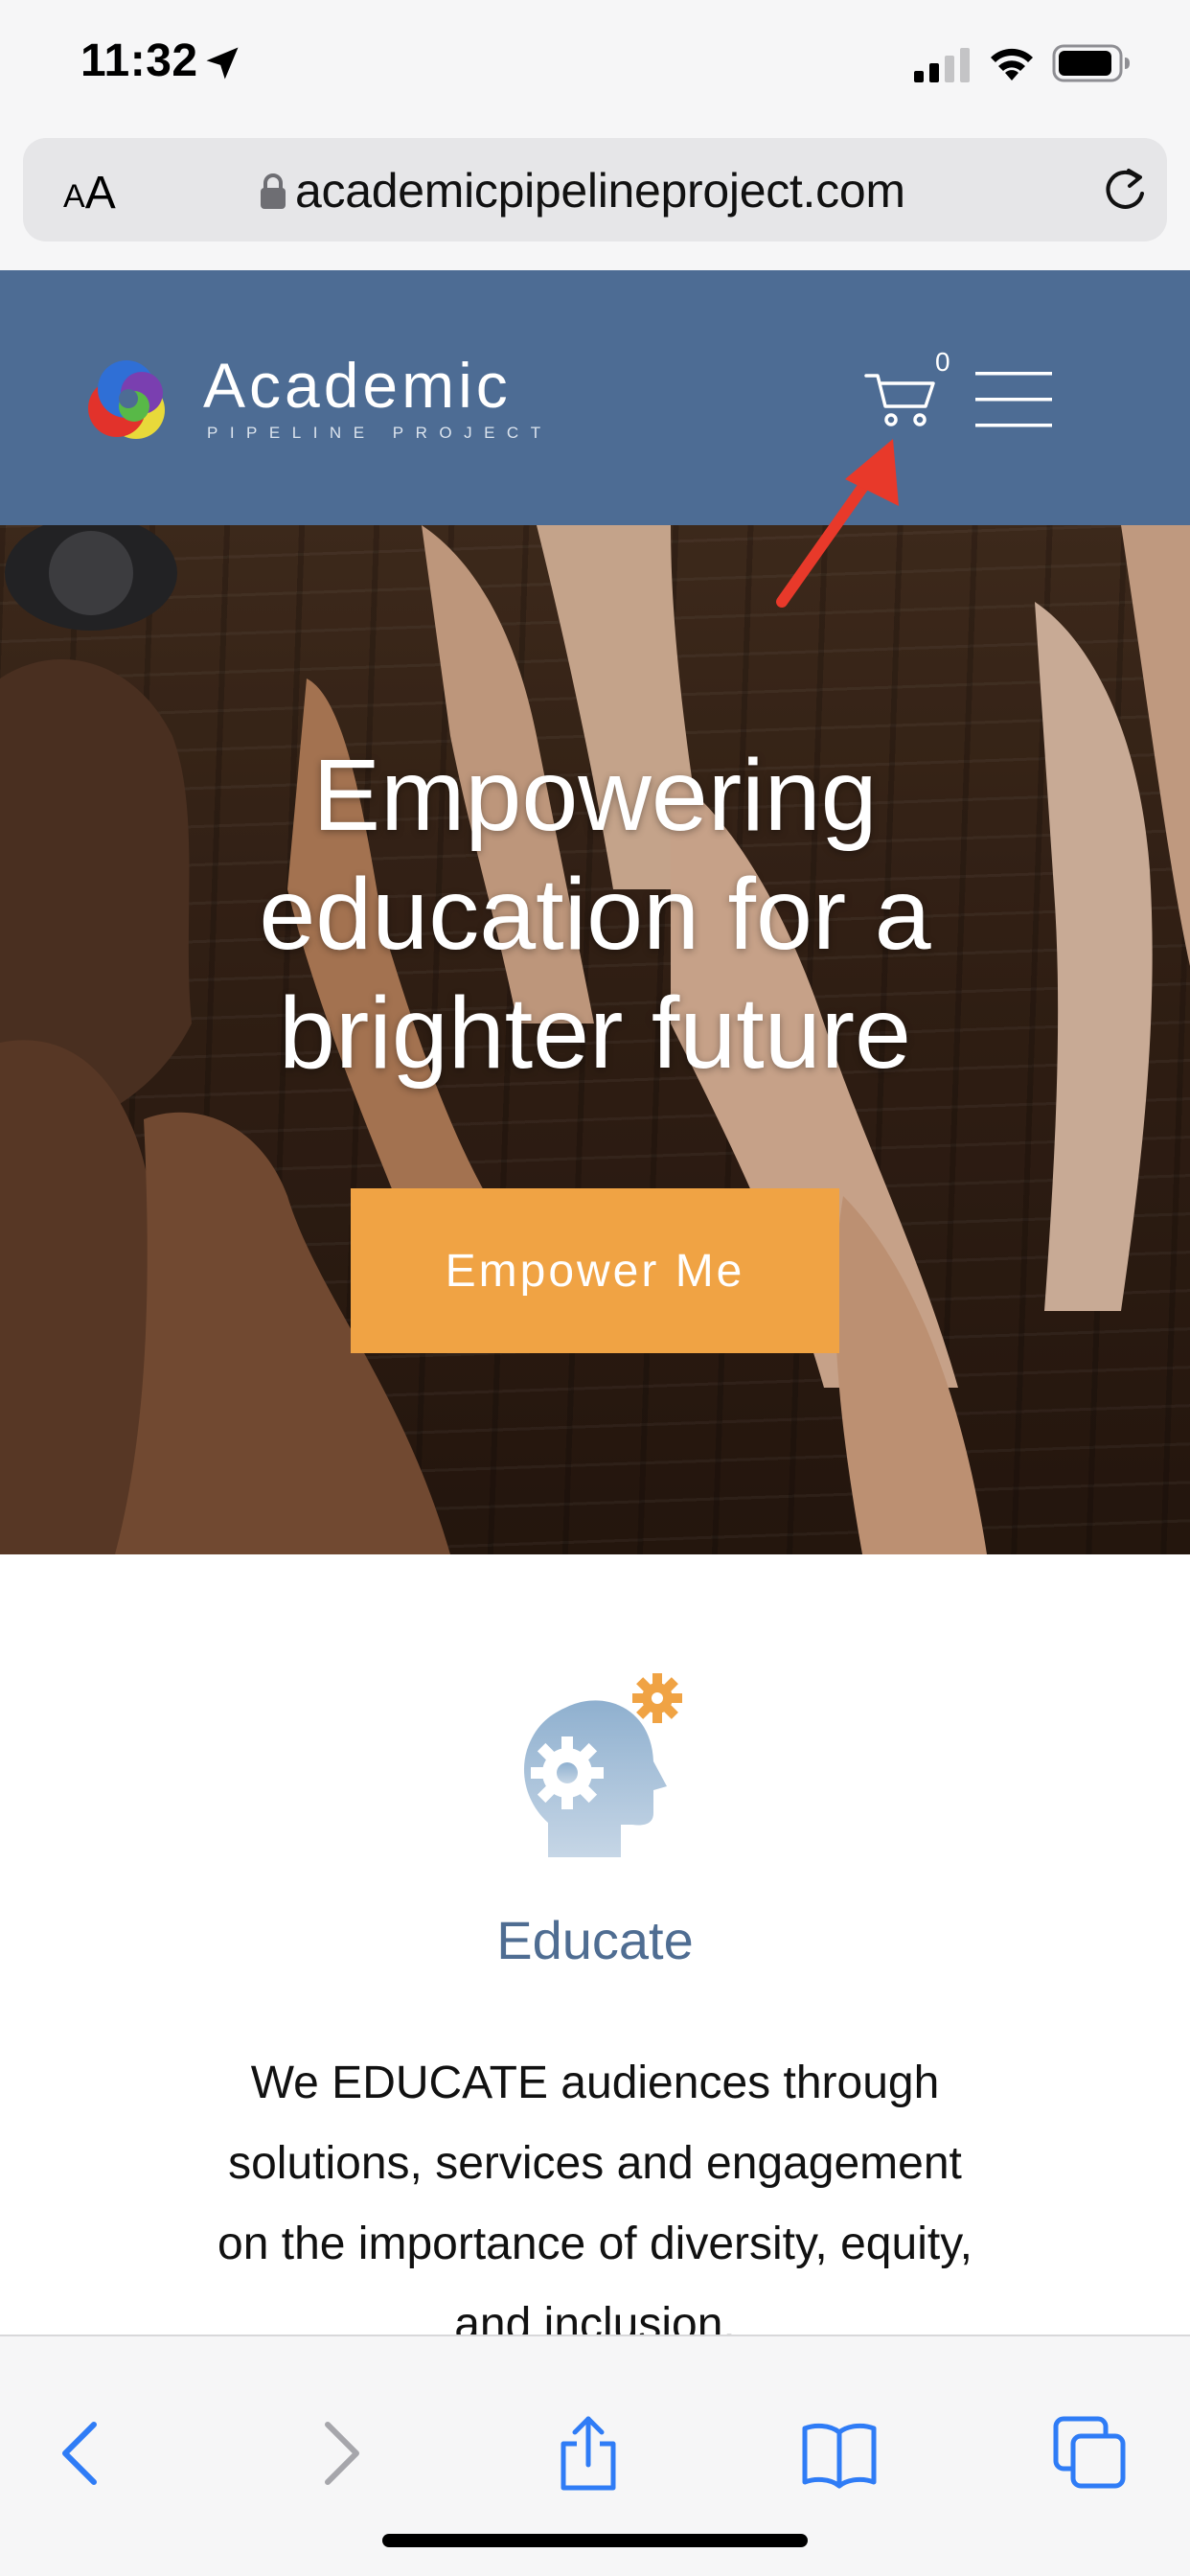 The width and height of the screenshot is (1190, 2576). What do you see at coordinates (942, 65) in the screenshot?
I see `signal-icon` at bounding box center [942, 65].